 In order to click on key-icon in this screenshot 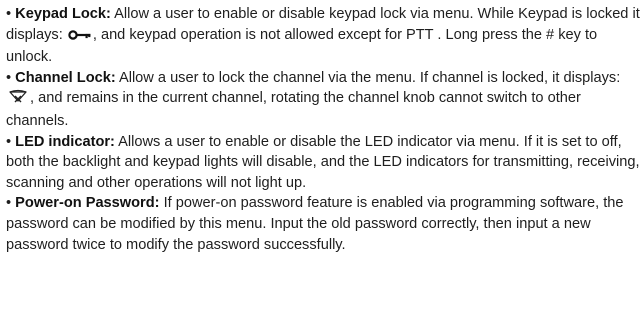, I will do `click(80, 37)`.